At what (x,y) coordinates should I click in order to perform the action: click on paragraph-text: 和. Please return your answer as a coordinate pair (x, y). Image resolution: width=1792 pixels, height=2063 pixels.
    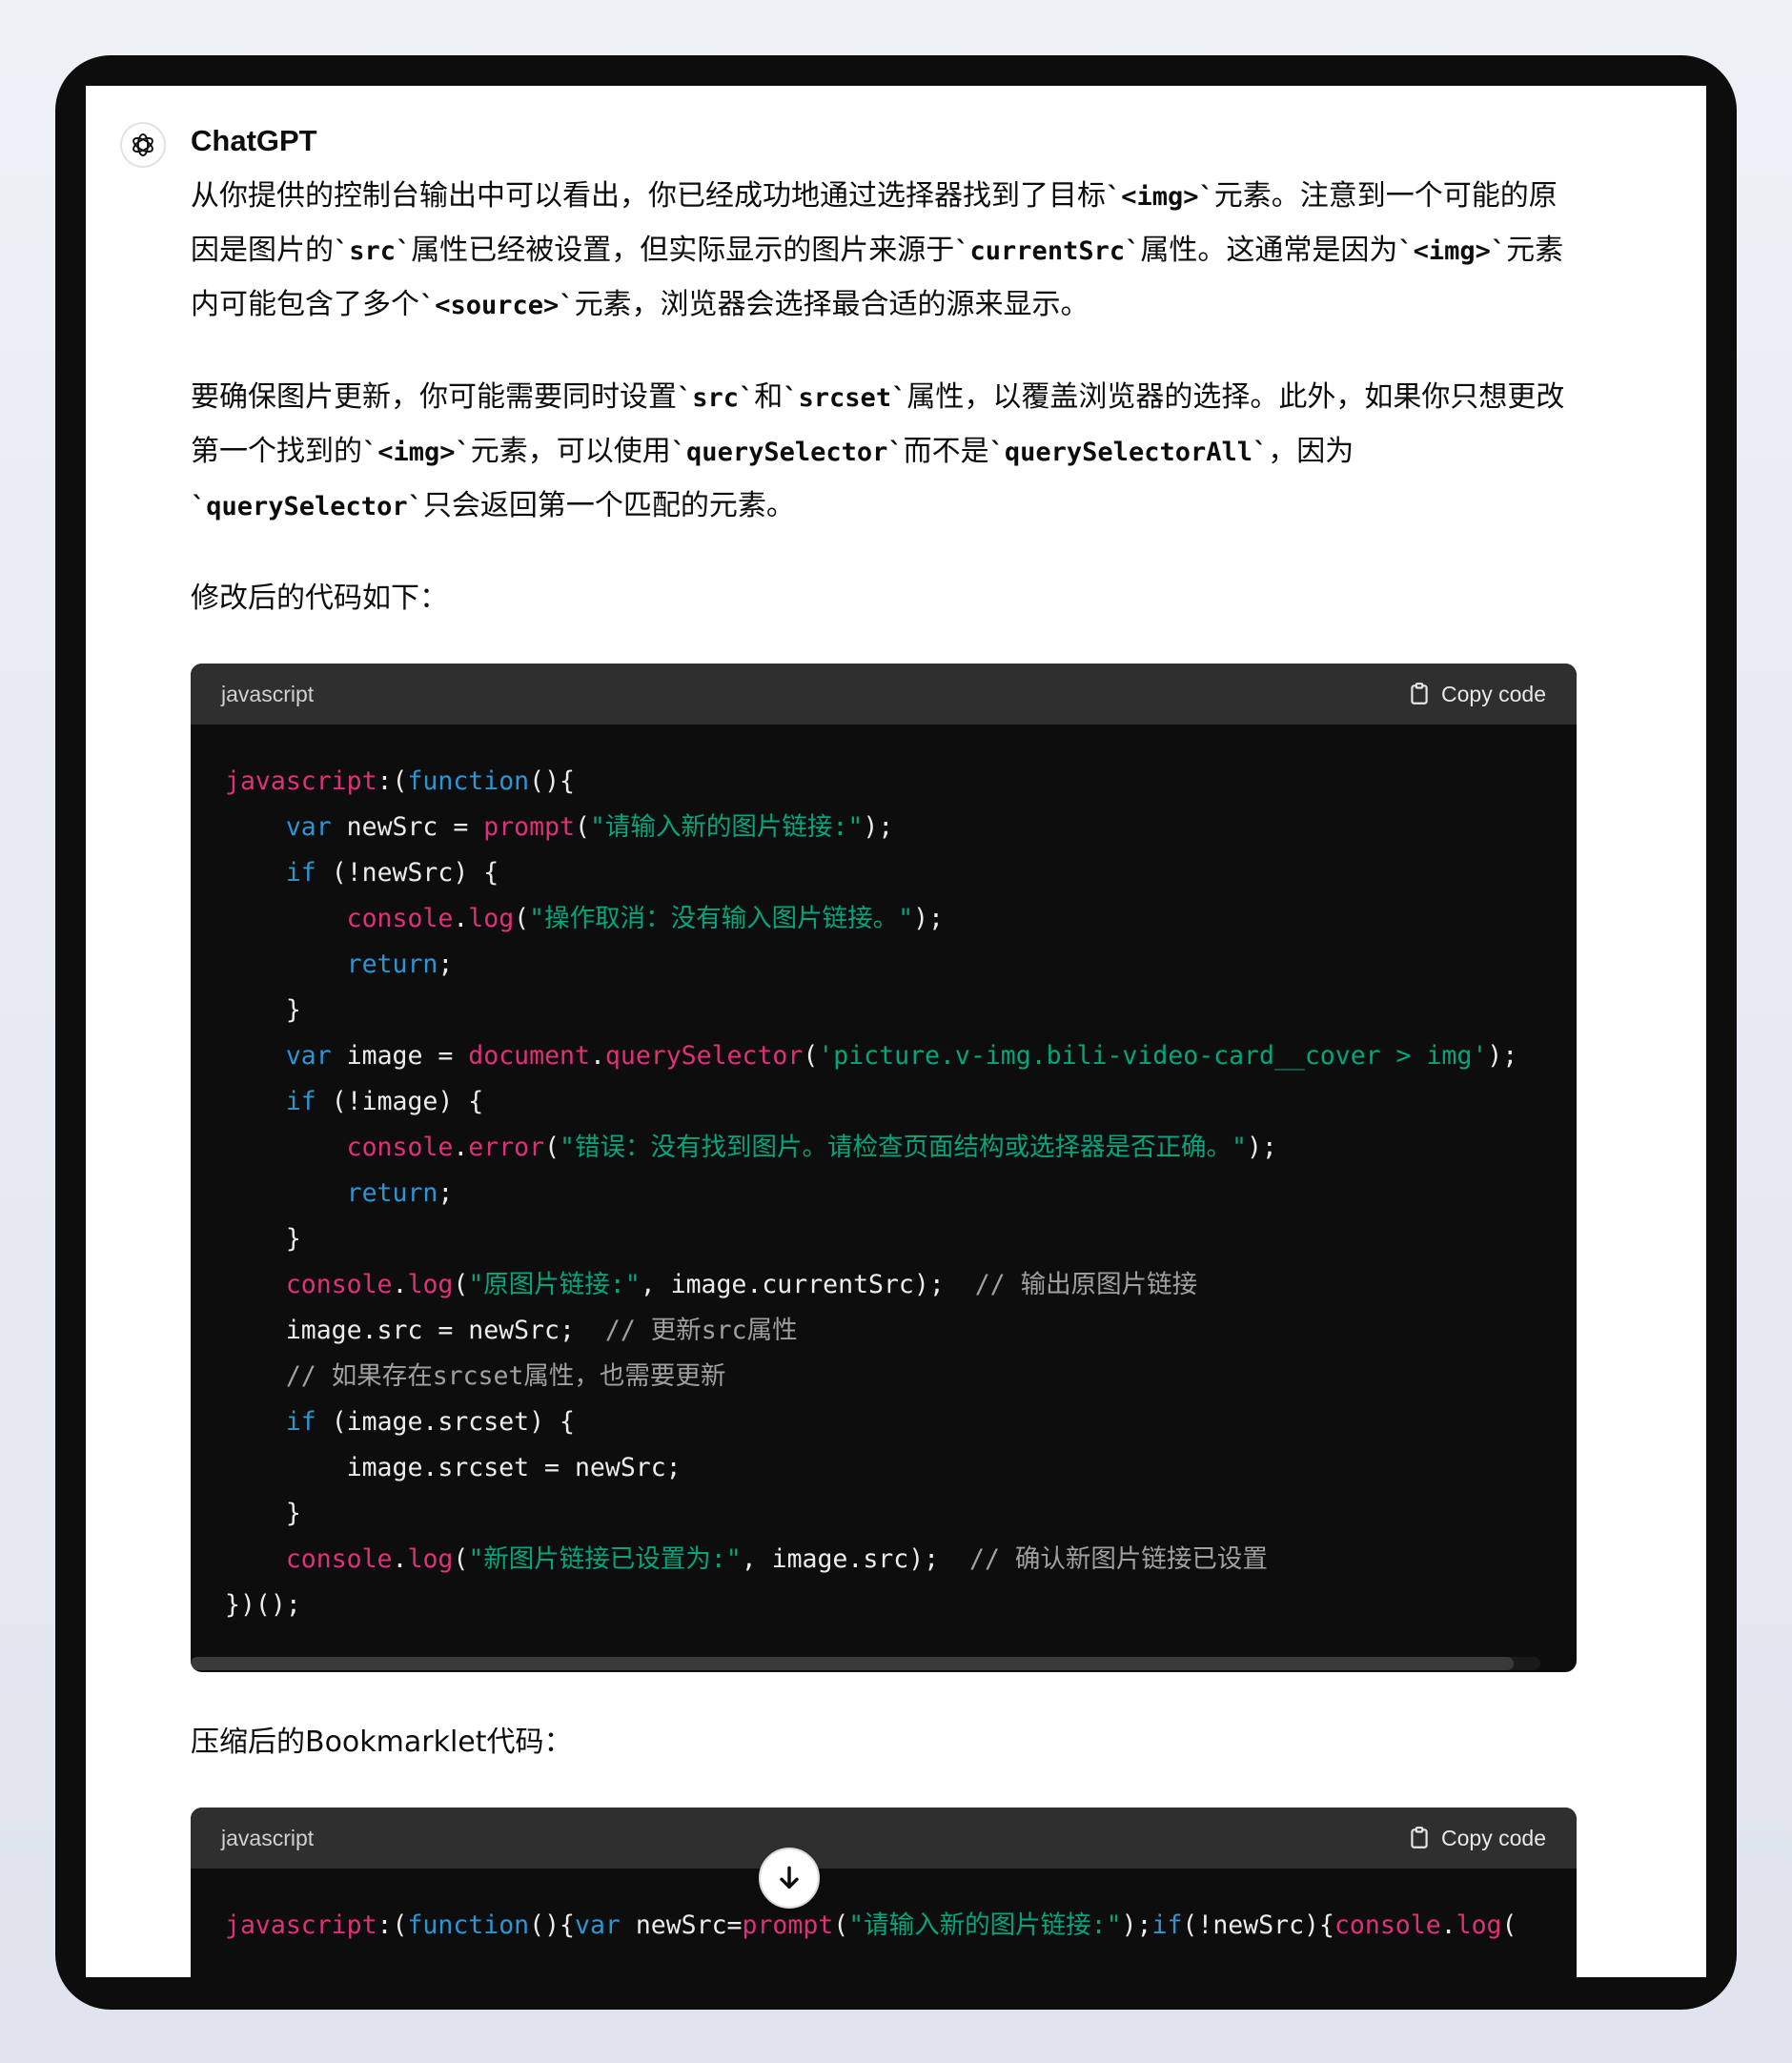
    Looking at the image, I should click on (769, 397).